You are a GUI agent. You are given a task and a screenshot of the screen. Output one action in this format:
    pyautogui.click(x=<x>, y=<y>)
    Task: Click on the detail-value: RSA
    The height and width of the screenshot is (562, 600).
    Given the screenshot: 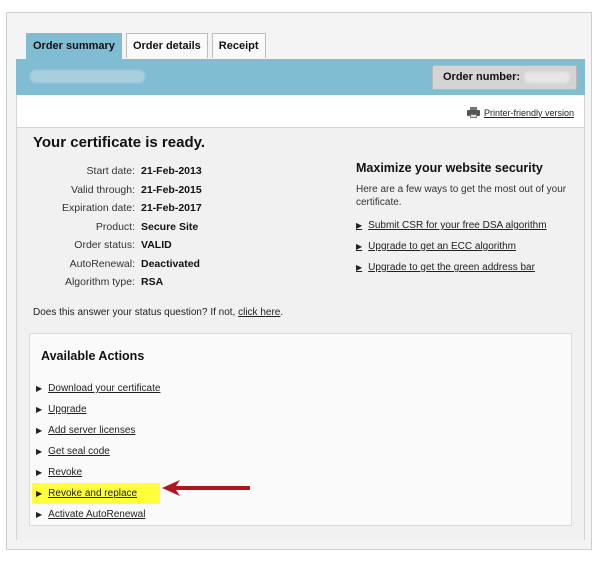 What is the action you would take?
    pyautogui.click(x=152, y=282)
    